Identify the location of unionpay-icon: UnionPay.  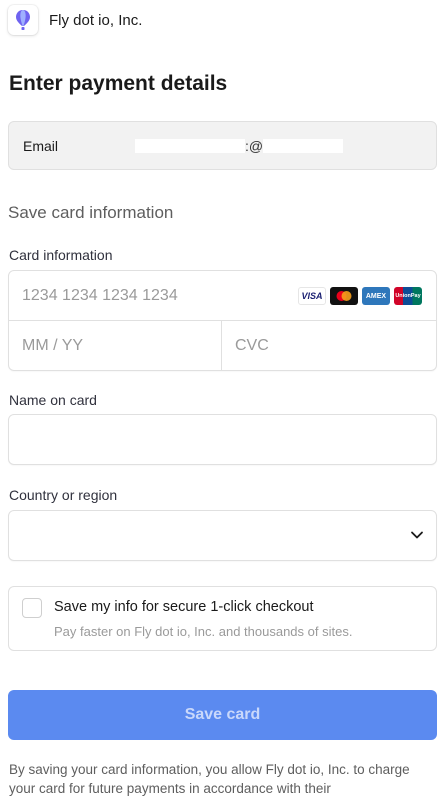
(408, 296).